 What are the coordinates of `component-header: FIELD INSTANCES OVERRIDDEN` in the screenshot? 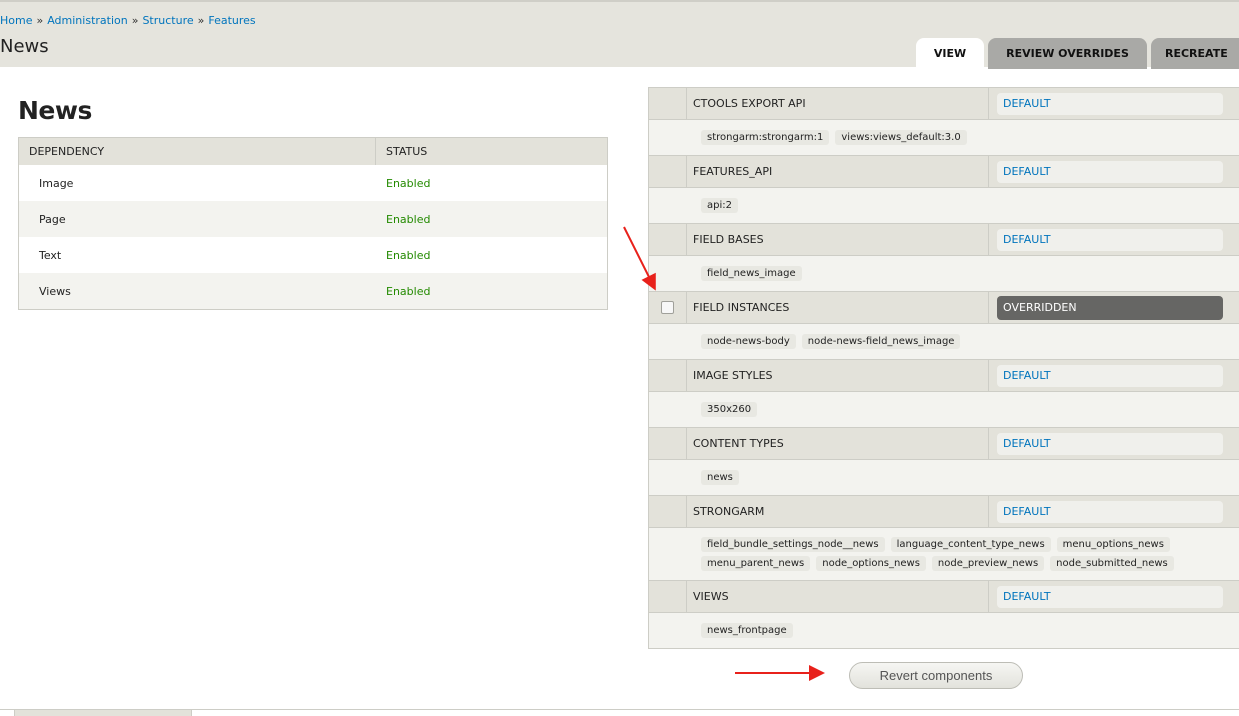 It's located at (944, 307).